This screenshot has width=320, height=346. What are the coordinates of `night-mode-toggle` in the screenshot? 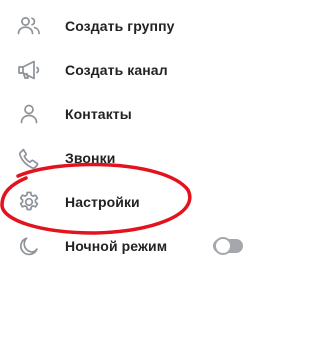 It's located at (228, 246).